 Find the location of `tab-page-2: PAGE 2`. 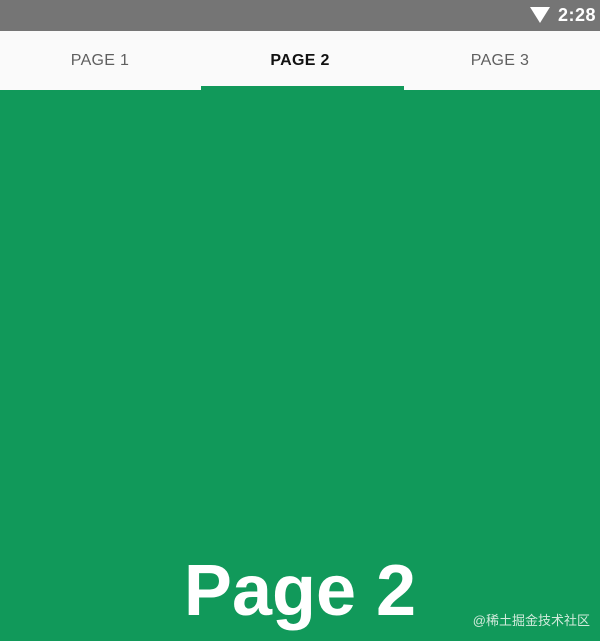

tab-page-2: PAGE 2 is located at coordinates (300, 60).